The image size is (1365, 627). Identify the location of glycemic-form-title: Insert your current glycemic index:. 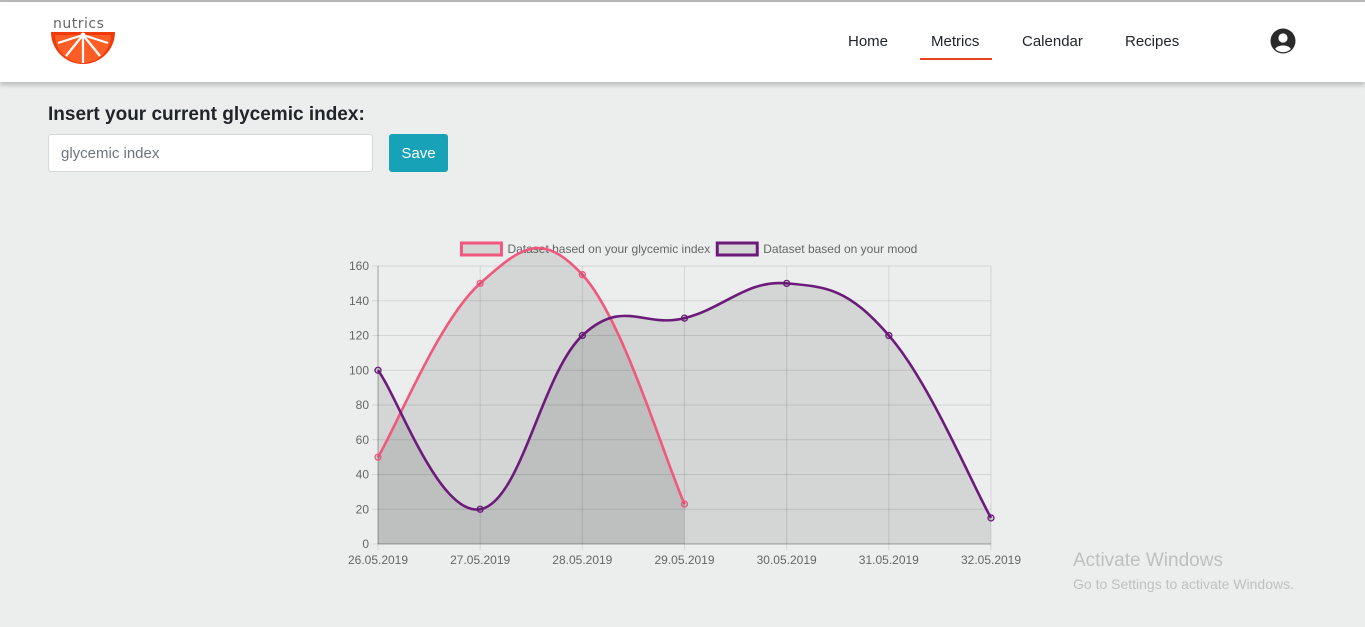
(206, 114).